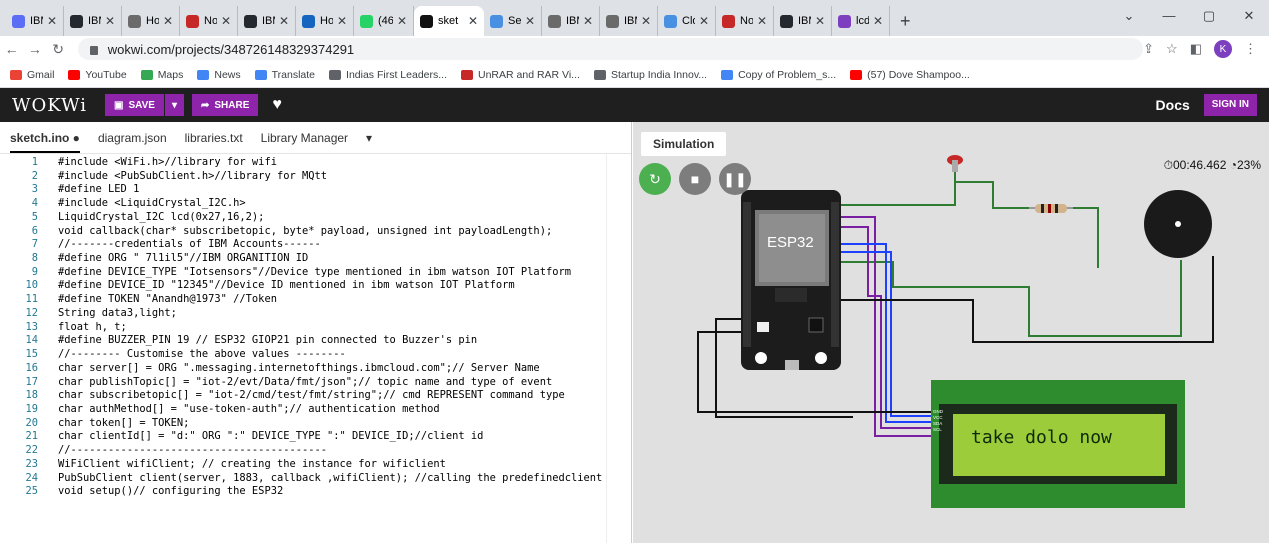  Describe the element at coordinates (57, 49) in the screenshot. I see `reload-icon: ↻` at that location.